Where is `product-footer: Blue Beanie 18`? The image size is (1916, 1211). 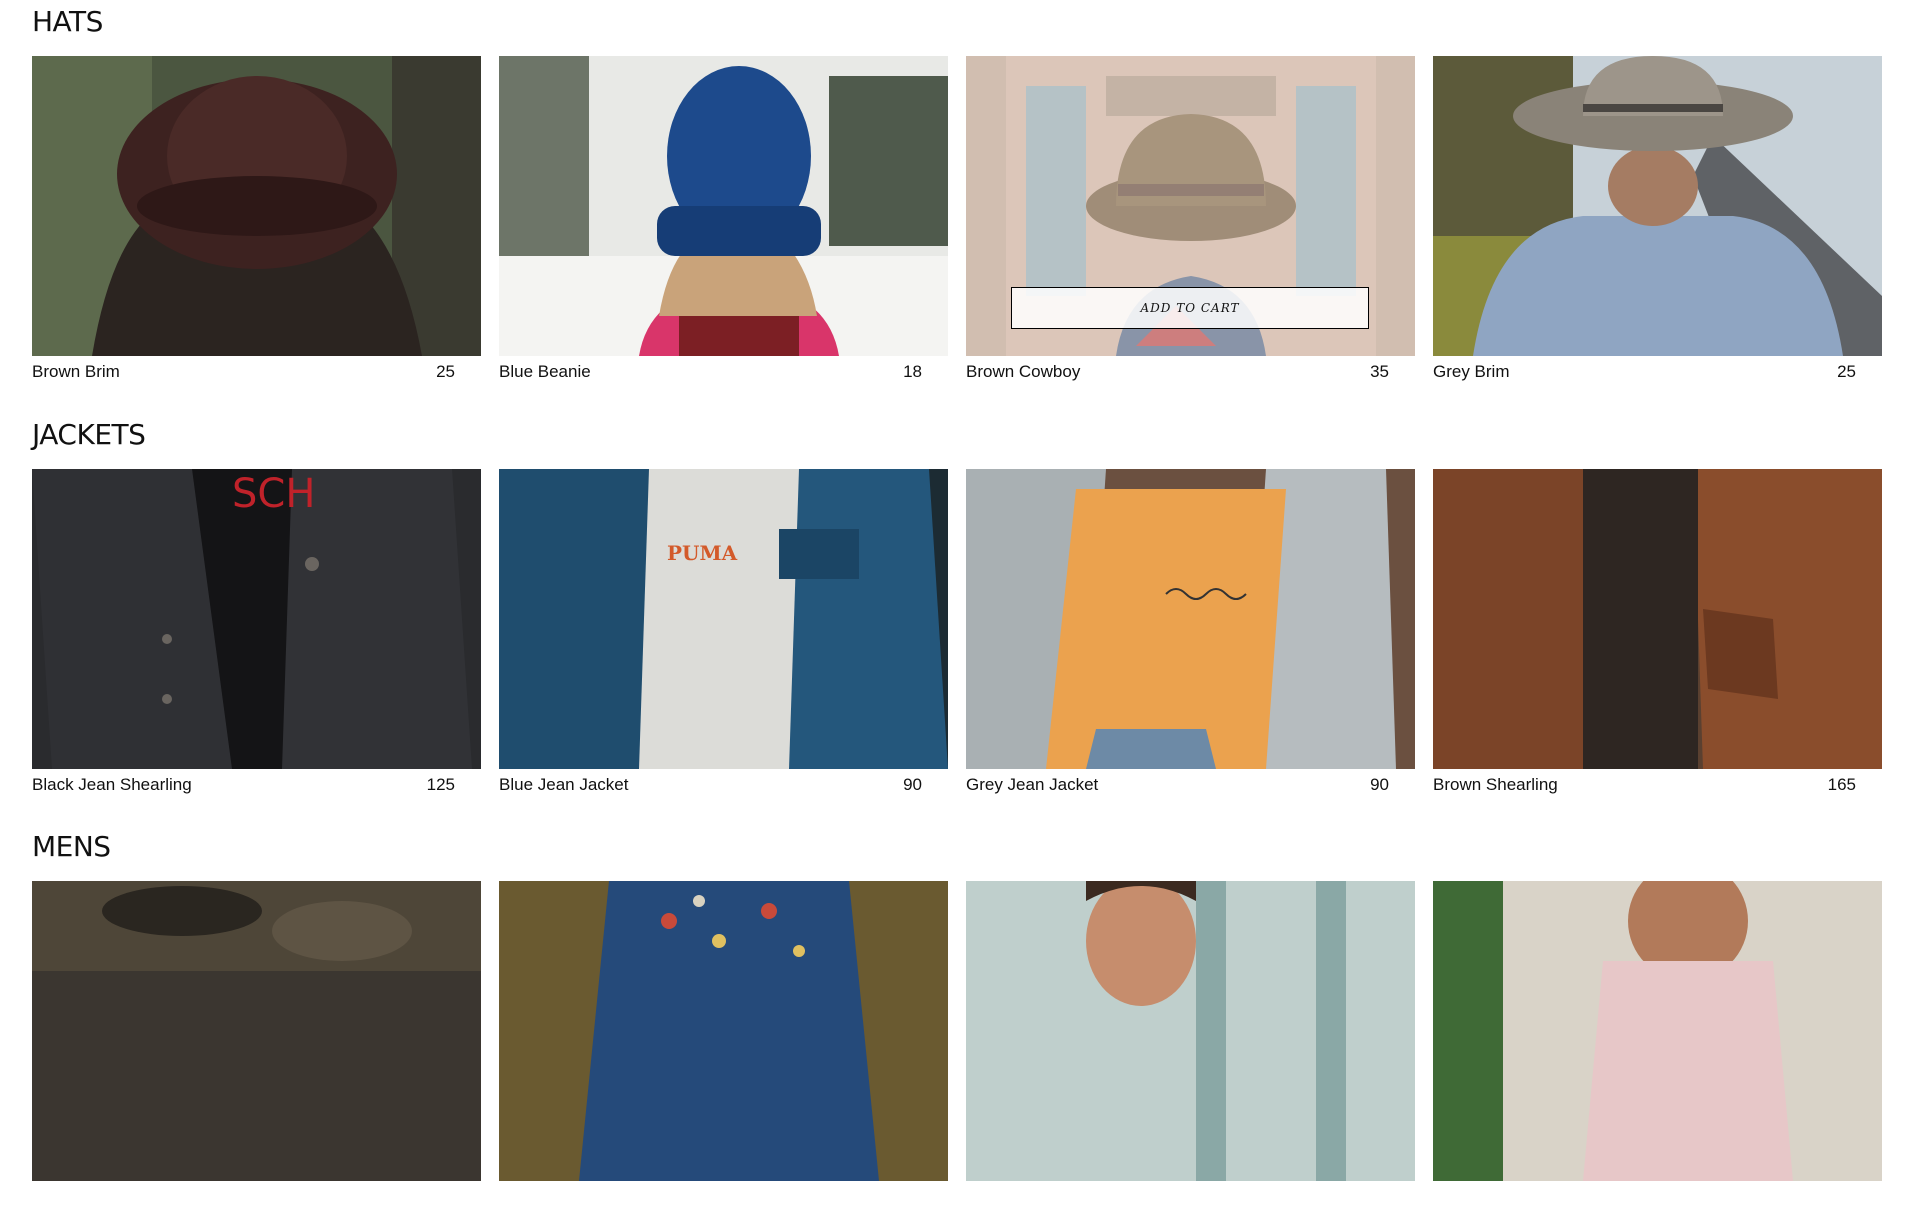 product-footer: Blue Beanie 18 is located at coordinates (723, 372).